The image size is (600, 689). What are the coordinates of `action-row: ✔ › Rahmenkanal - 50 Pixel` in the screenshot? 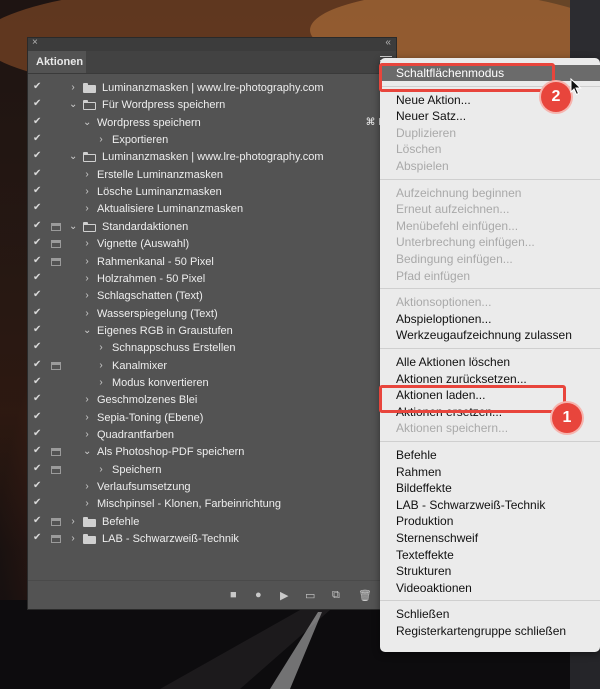 It's located at (212, 262).